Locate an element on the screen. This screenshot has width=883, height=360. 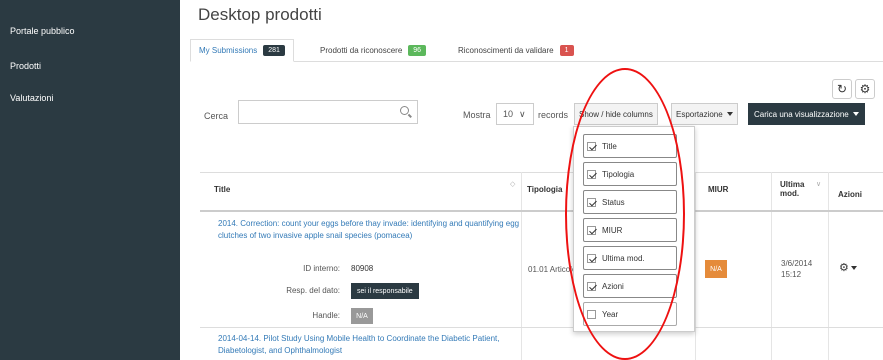
handle-label: Handle: is located at coordinates (326, 315).